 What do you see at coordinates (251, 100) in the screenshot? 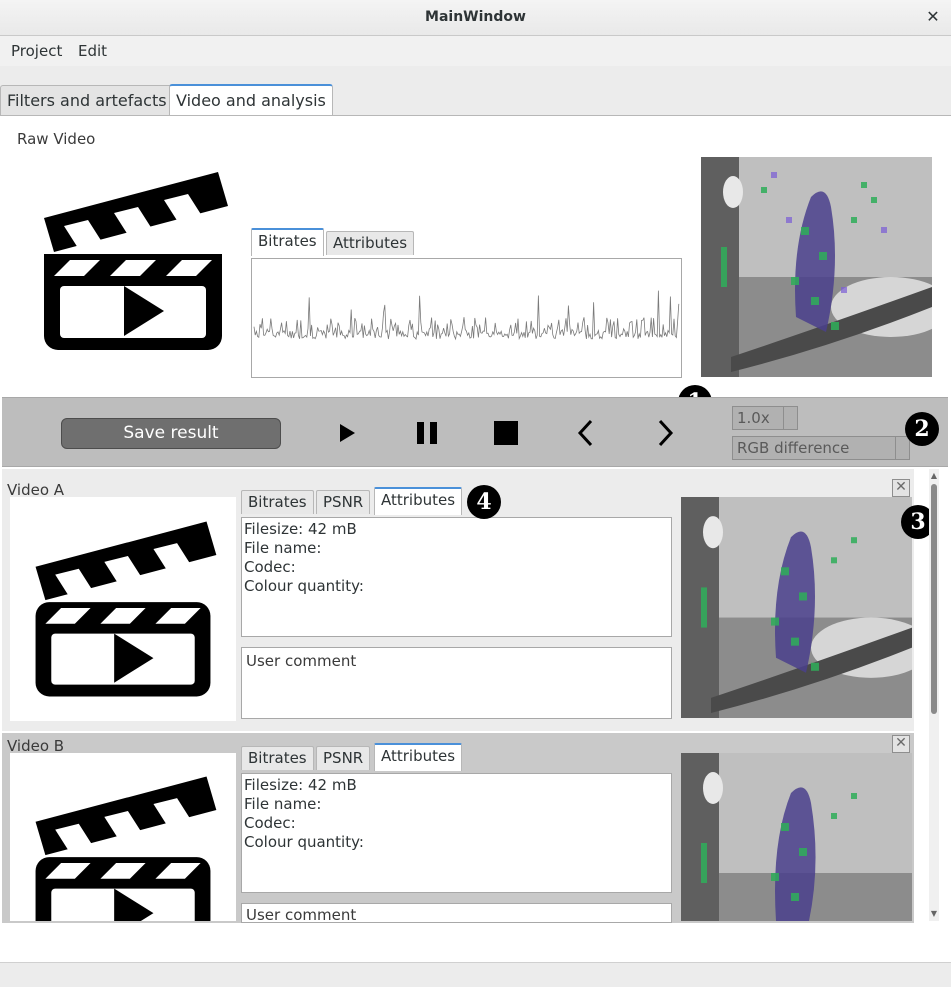
I see `tab-video-and-analysis: Video and analysis` at bounding box center [251, 100].